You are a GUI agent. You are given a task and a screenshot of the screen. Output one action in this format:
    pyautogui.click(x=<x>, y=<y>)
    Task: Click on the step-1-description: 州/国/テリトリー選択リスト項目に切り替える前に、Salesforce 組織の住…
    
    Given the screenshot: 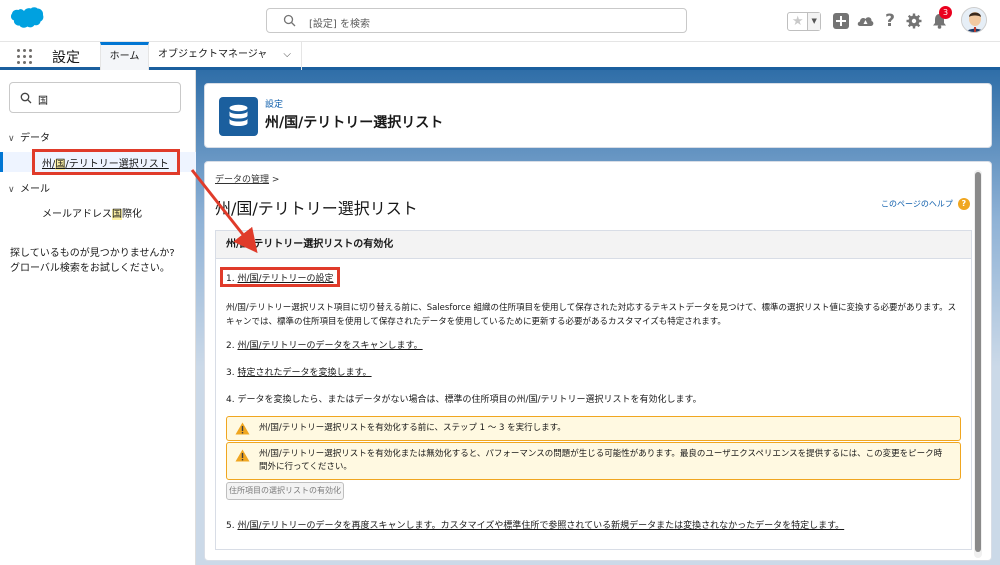 What is the action you would take?
    pyautogui.click(x=591, y=315)
    